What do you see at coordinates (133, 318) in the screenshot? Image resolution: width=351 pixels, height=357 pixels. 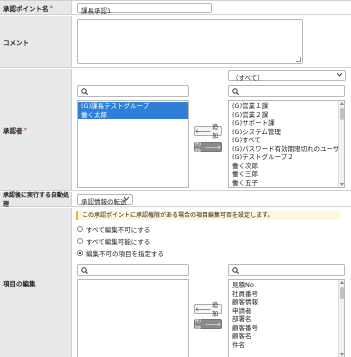 I see `readonly-items-list` at bounding box center [133, 318].